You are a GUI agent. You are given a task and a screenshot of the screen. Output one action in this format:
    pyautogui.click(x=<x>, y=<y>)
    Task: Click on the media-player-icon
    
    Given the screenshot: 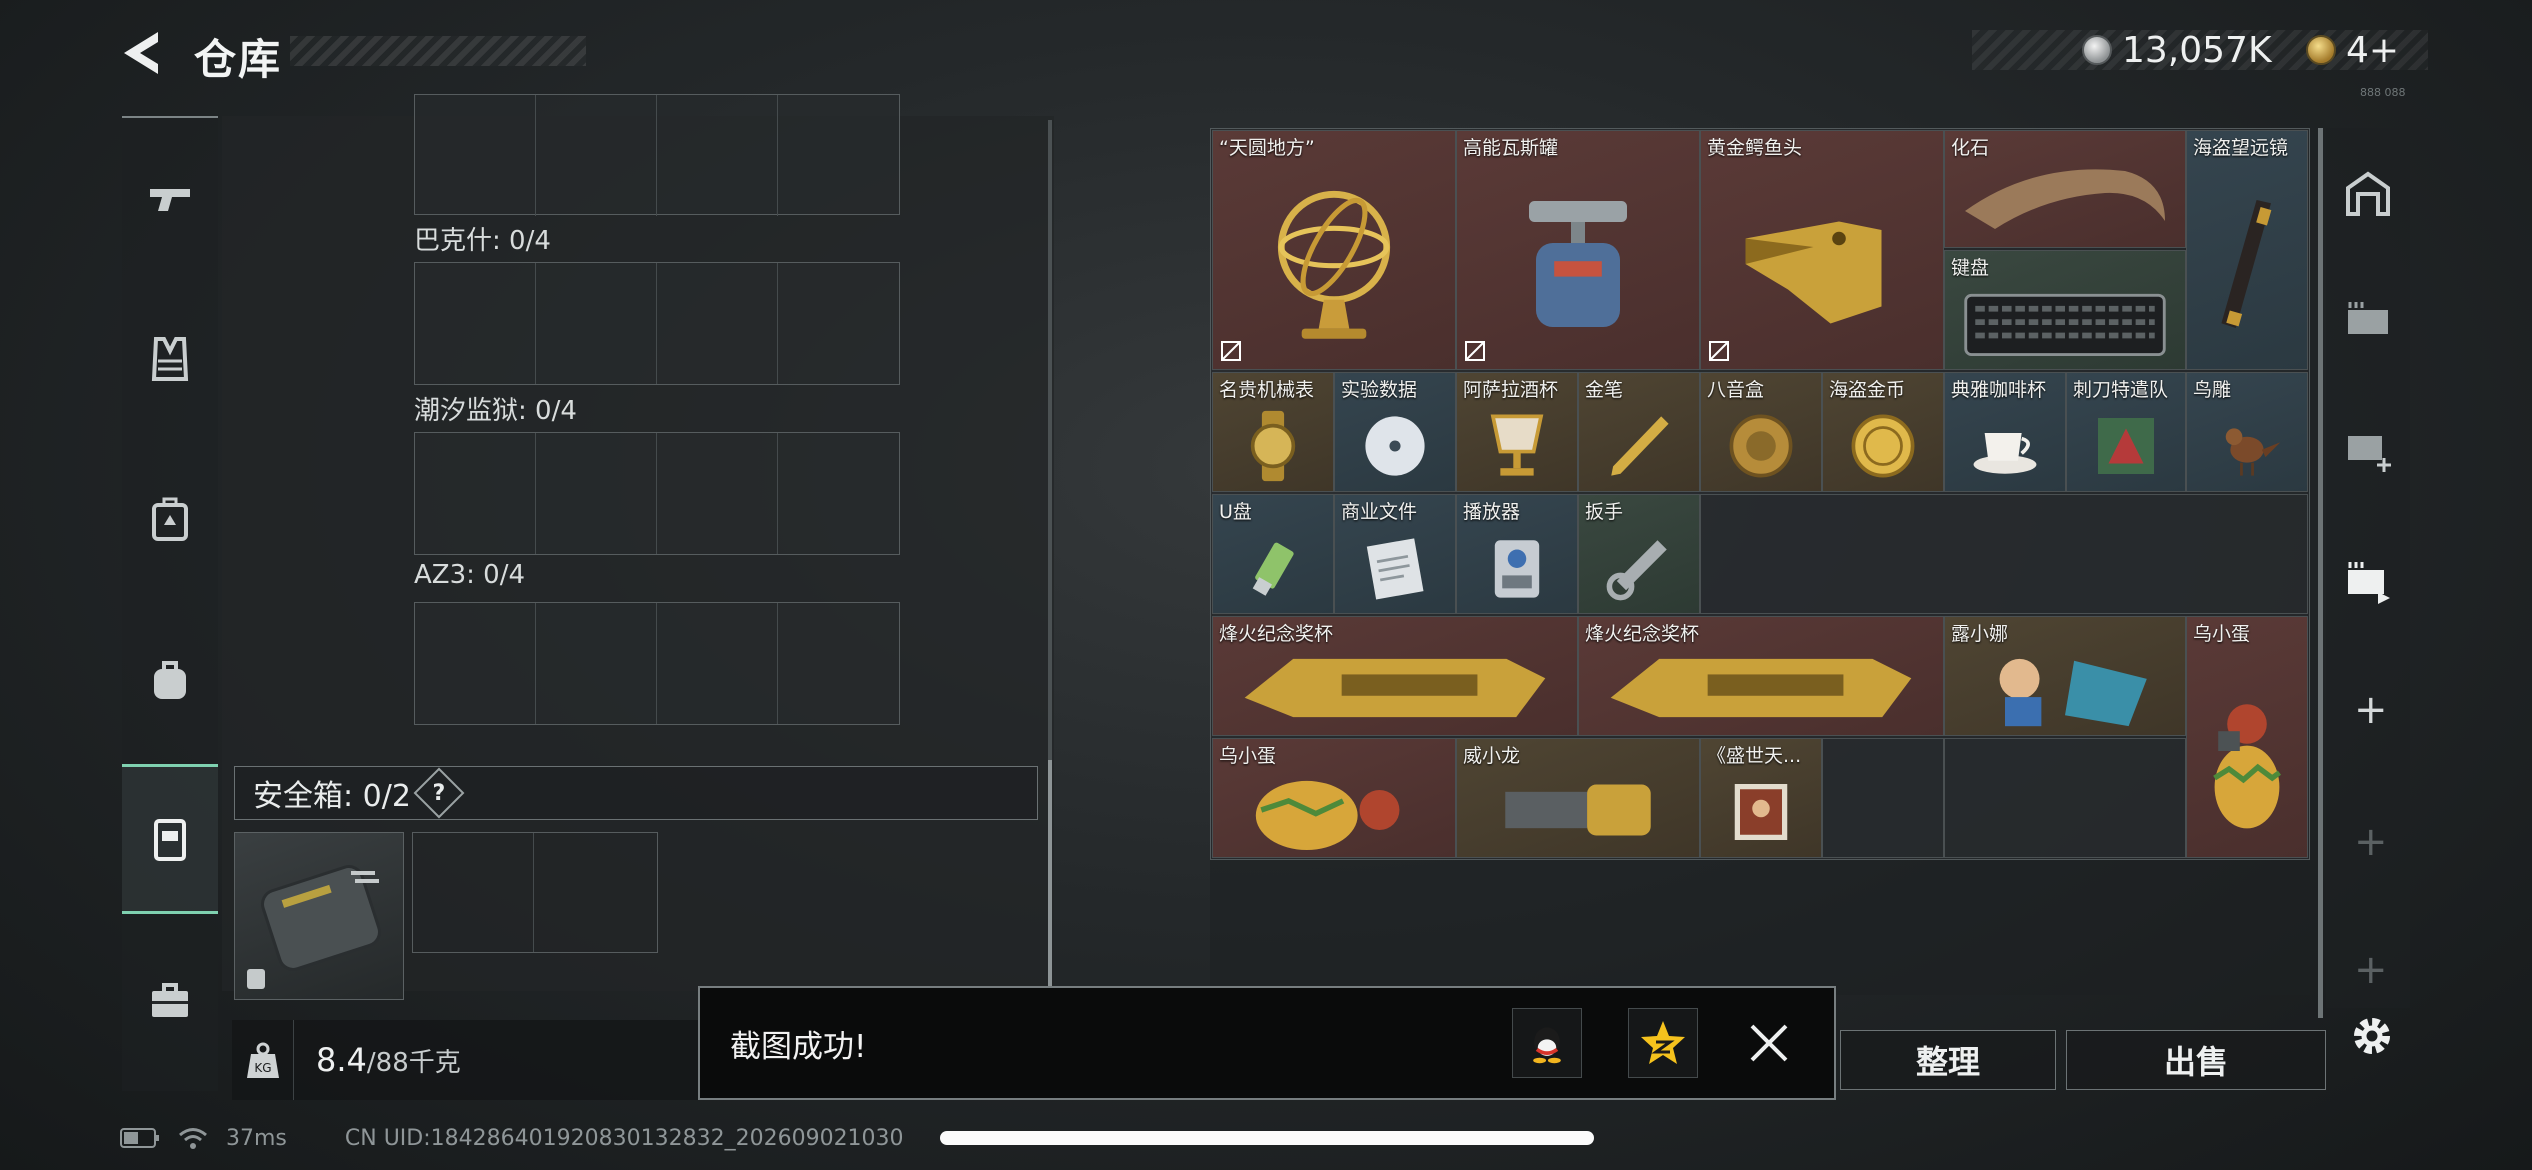 What is the action you would take?
    pyautogui.click(x=1517, y=569)
    